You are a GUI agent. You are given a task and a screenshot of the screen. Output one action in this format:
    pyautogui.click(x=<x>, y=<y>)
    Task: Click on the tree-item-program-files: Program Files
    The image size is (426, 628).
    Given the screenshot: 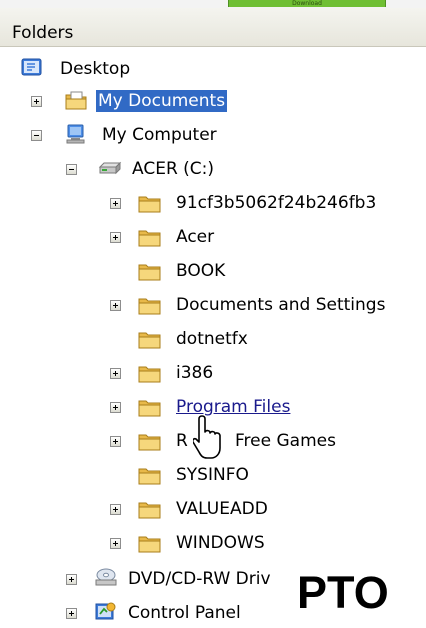 What is the action you would take?
    pyautogui.click(x=150, y=407)
    